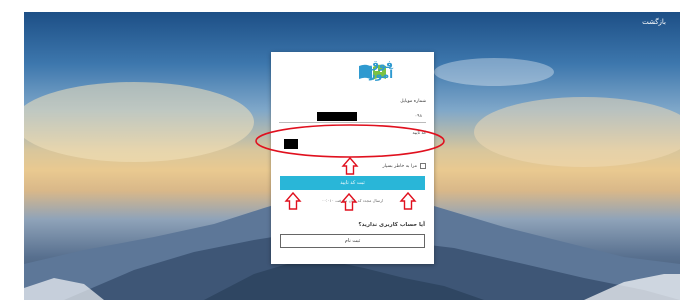  Describe the element at coordinates (352, 72) in the screenshot. I see `brand-logo: فوق آموز` at that location.